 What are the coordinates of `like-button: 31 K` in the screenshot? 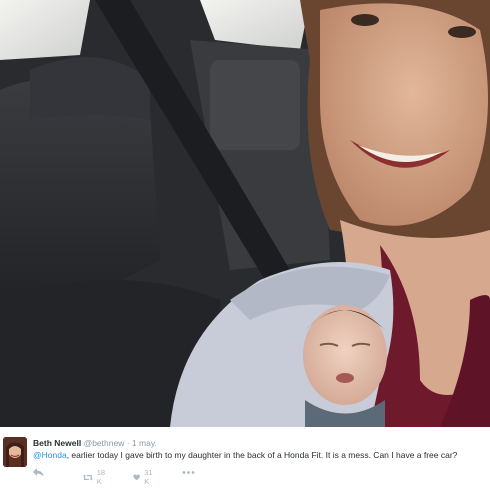 It's located at (144, 477).